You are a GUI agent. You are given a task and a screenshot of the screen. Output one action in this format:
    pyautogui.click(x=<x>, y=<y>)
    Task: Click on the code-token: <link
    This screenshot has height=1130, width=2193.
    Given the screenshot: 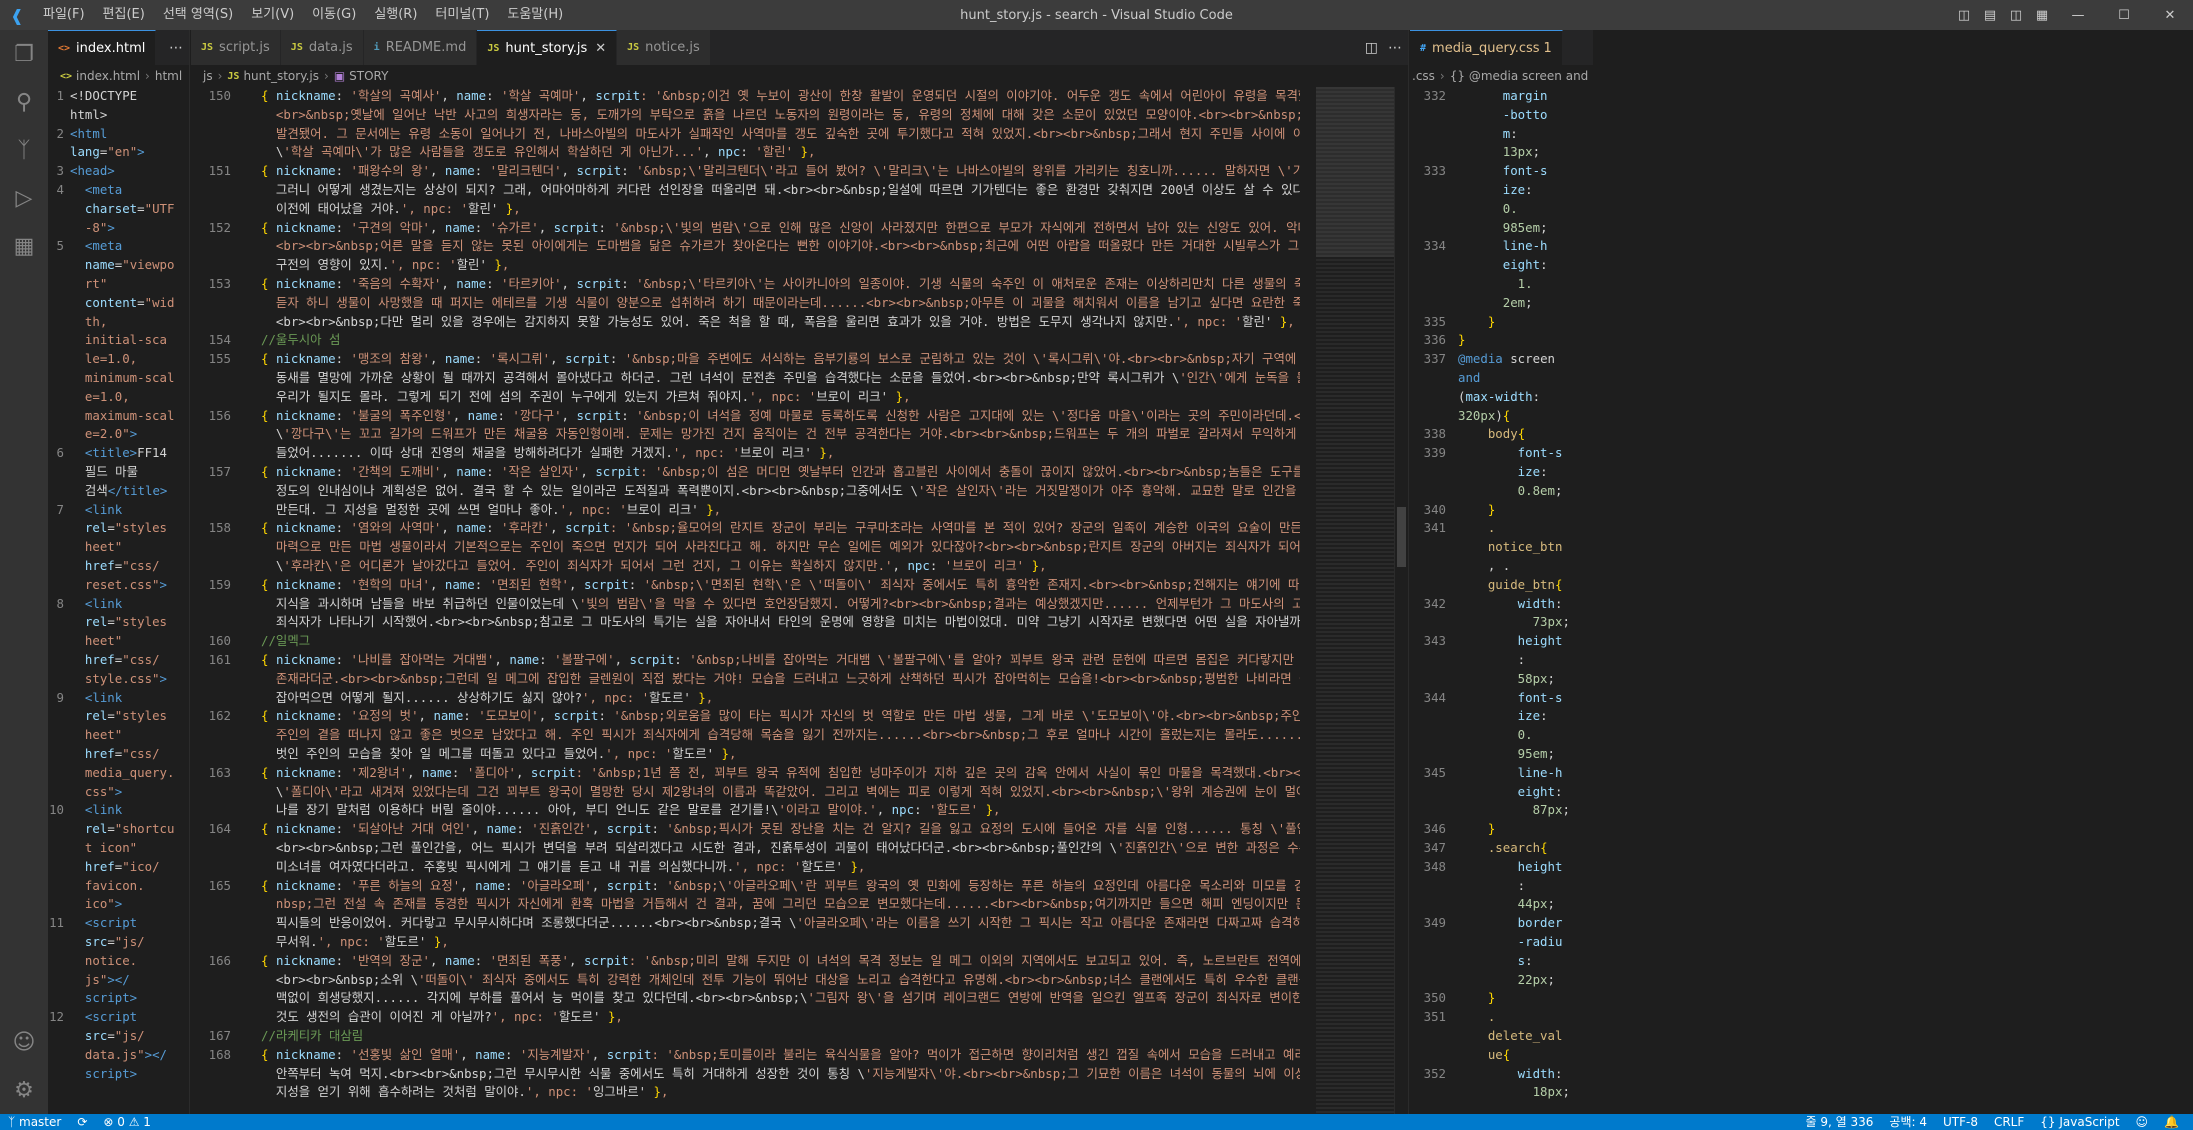 What is the action you would take?
    pyautogui.click(x=96, y=697)
    